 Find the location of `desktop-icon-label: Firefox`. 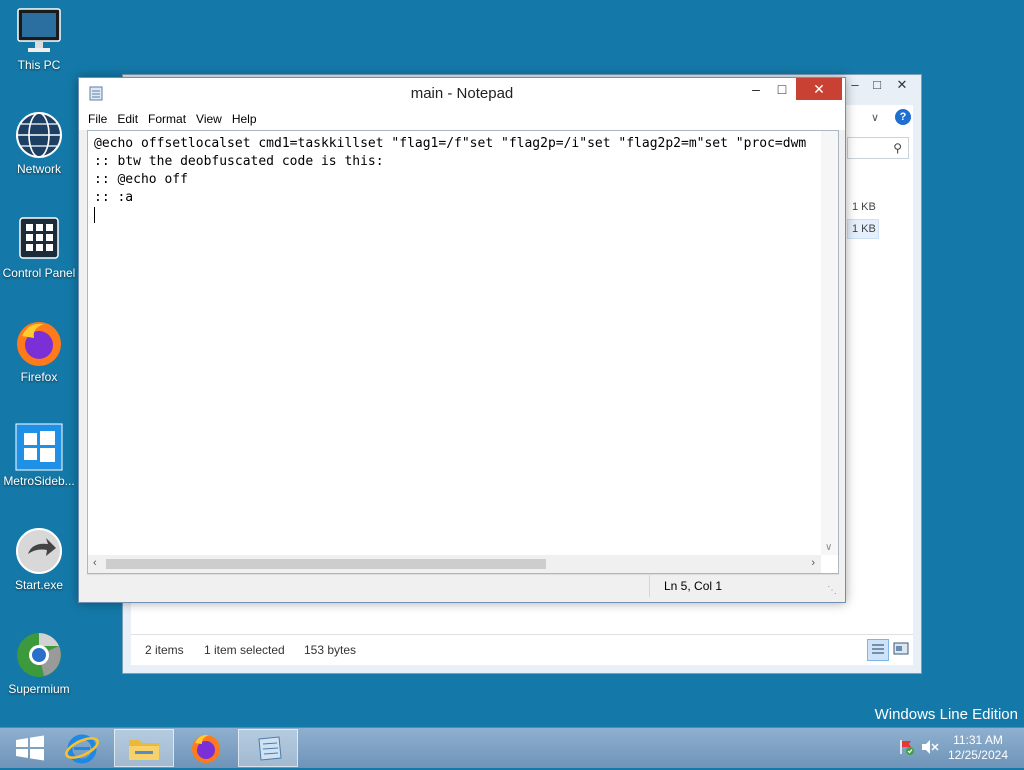

desktop-icon-label: Firefox is located at coordinates (39, 377).